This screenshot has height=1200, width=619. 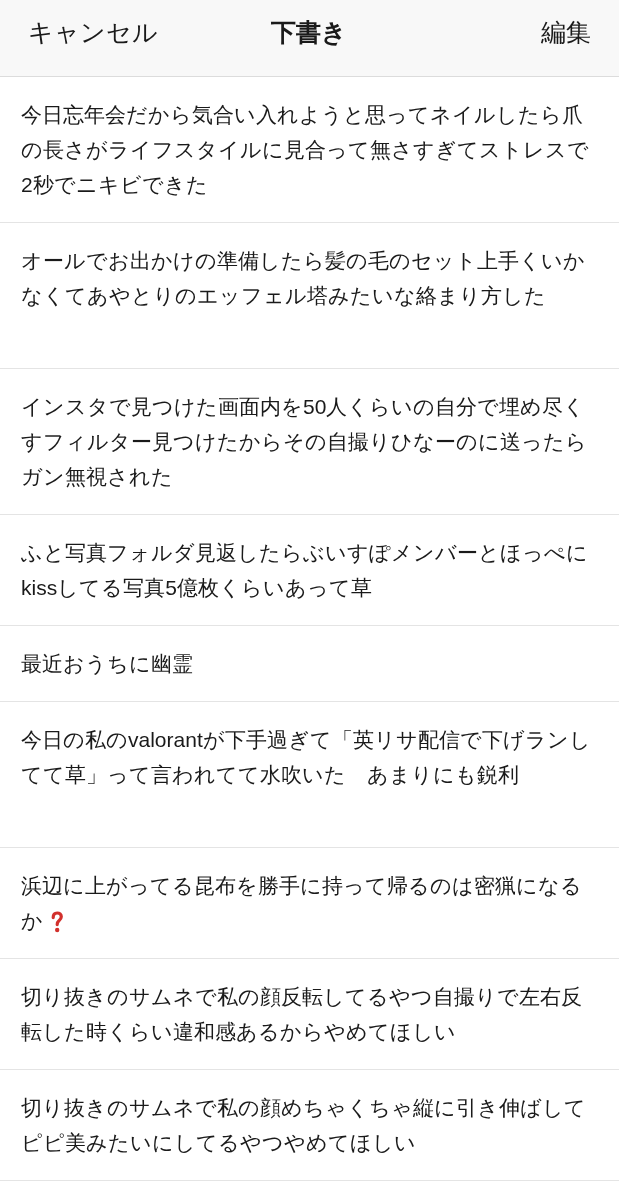 What do you see at coordinates (57, 922) in the screenshot?
I see `question-mark-icon` at bounding box center [57, 922].